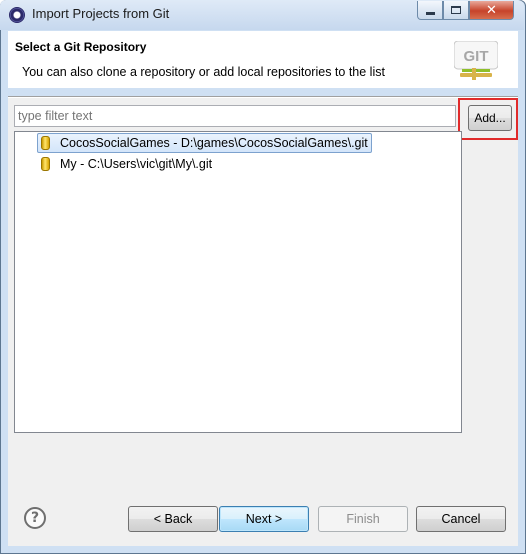  Describe the element at coordinates (430, 13) in the screenshot. I see `minimize-icon` at that location.